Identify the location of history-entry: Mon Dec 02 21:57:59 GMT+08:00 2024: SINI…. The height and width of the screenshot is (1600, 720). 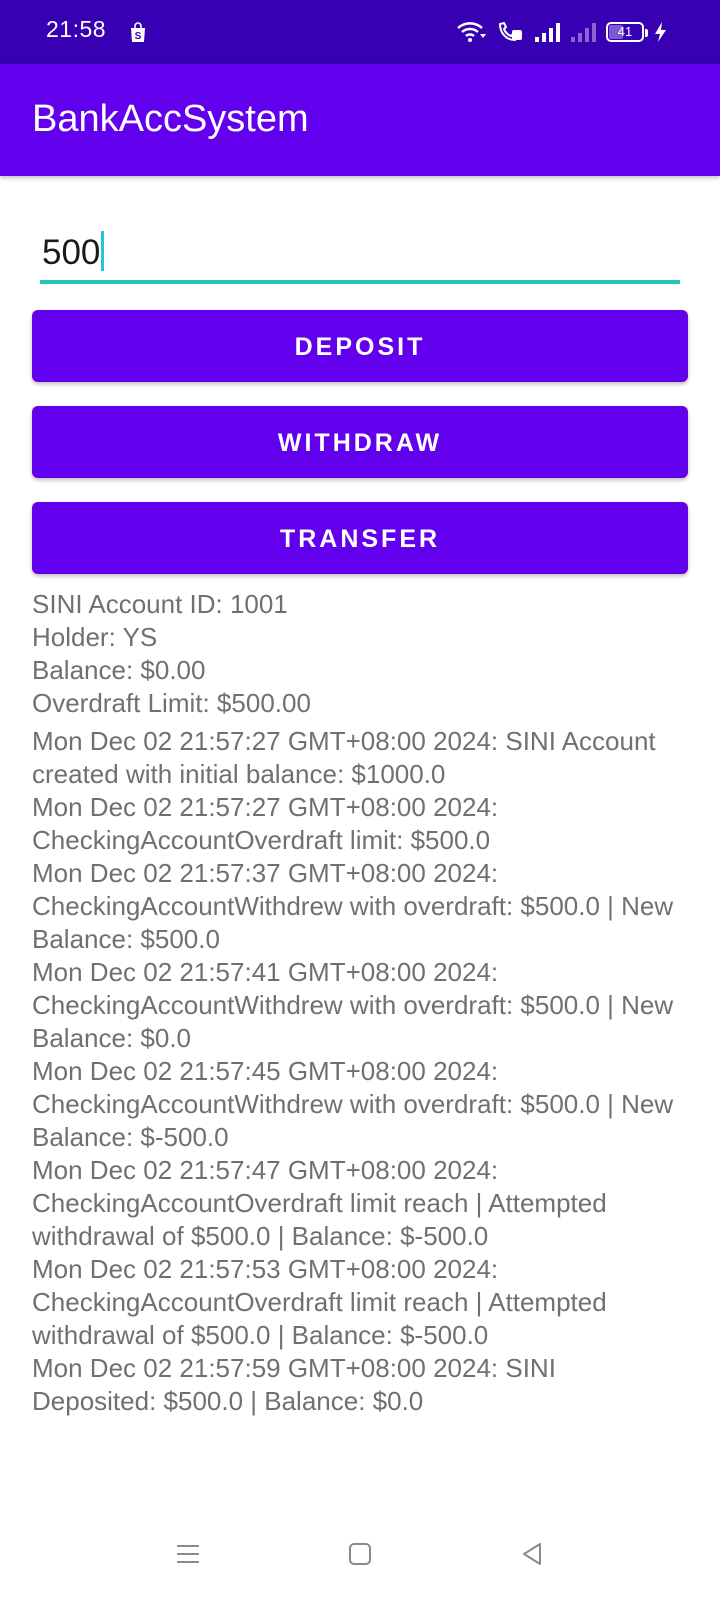
(294, 1384).